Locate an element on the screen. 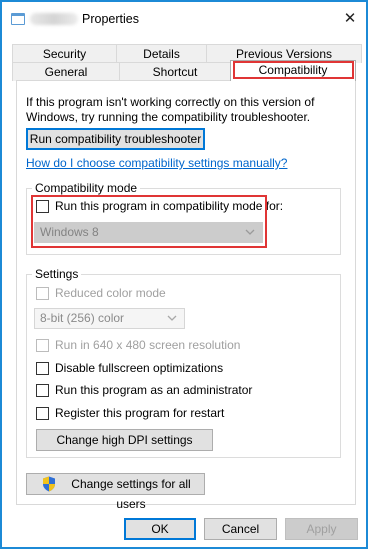 The width and height of the screenshot is (368, 549). tab-details: Details is located at coordinates (161, 53).